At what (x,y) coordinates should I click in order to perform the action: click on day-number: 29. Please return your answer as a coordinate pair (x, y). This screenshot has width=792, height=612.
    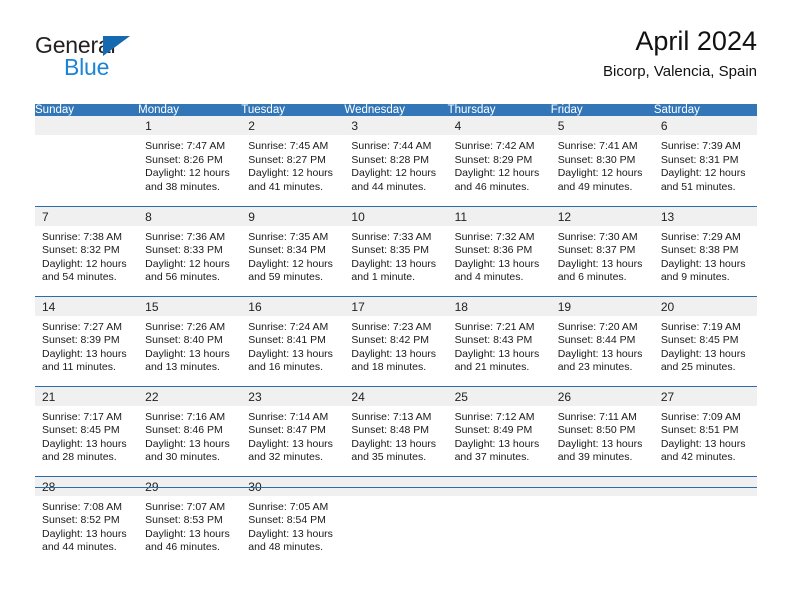
    Looking at the image, I should click on (190, 486).